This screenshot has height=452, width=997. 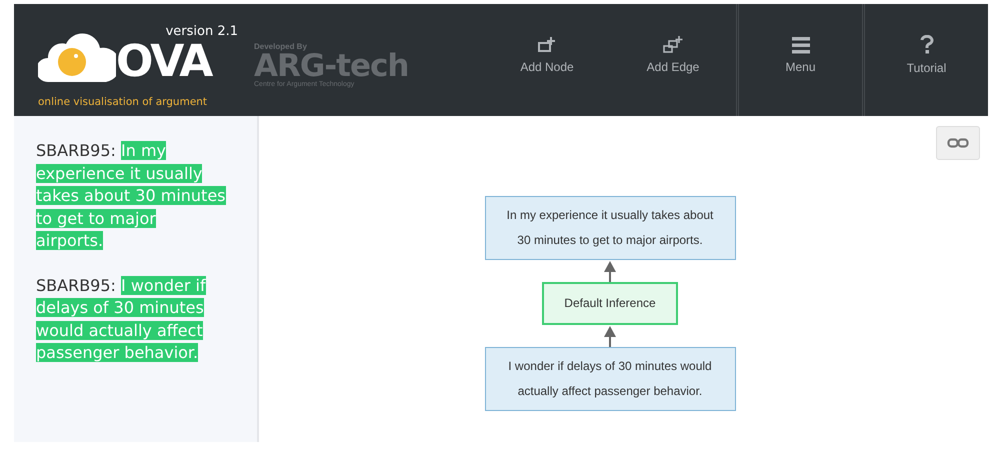 I want to click on transcript-entry: SBARB95: I wonder if delays of 30 minutes would actually affect passenger behavior., so click(x=121, y=319).